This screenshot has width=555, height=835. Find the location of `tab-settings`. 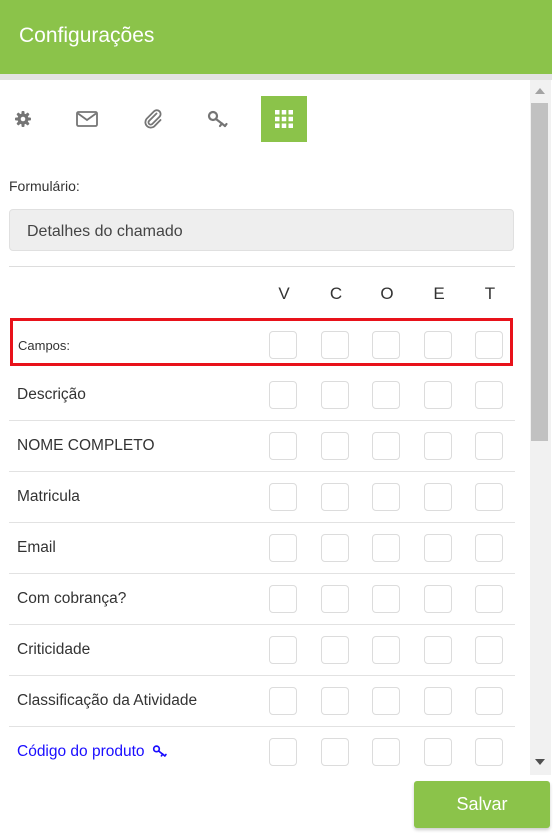

tab-settings is located at coordinates (23, 119).